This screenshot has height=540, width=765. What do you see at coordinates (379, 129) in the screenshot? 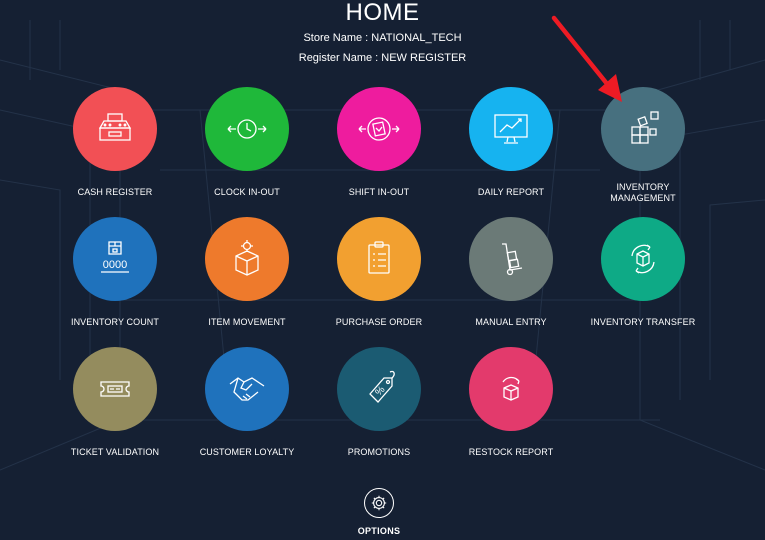
I see `shift-icon` at bounding box center [379, 129].